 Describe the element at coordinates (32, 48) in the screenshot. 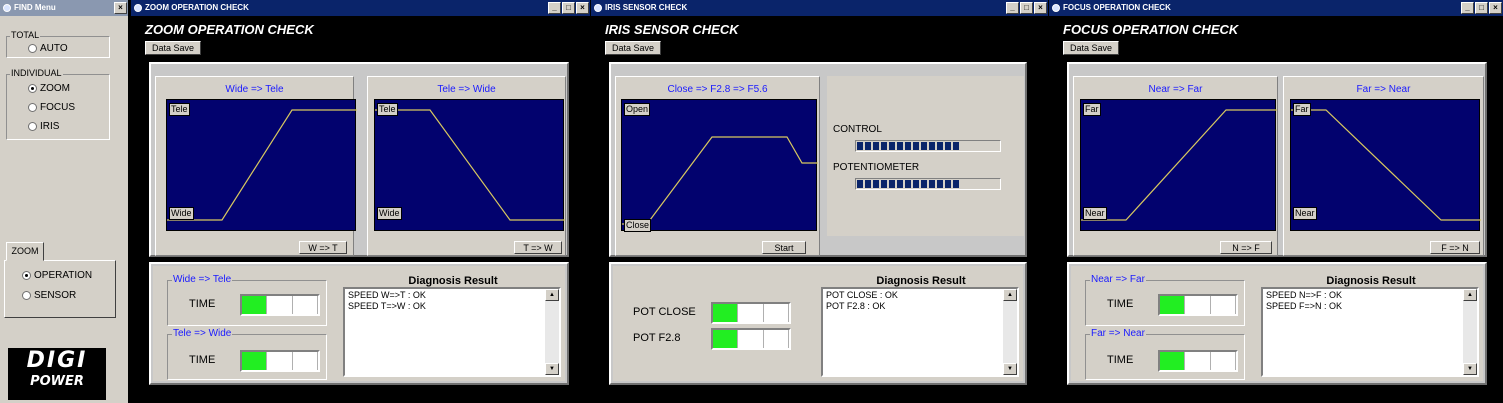

I see `radio-auto-circle` at that location.